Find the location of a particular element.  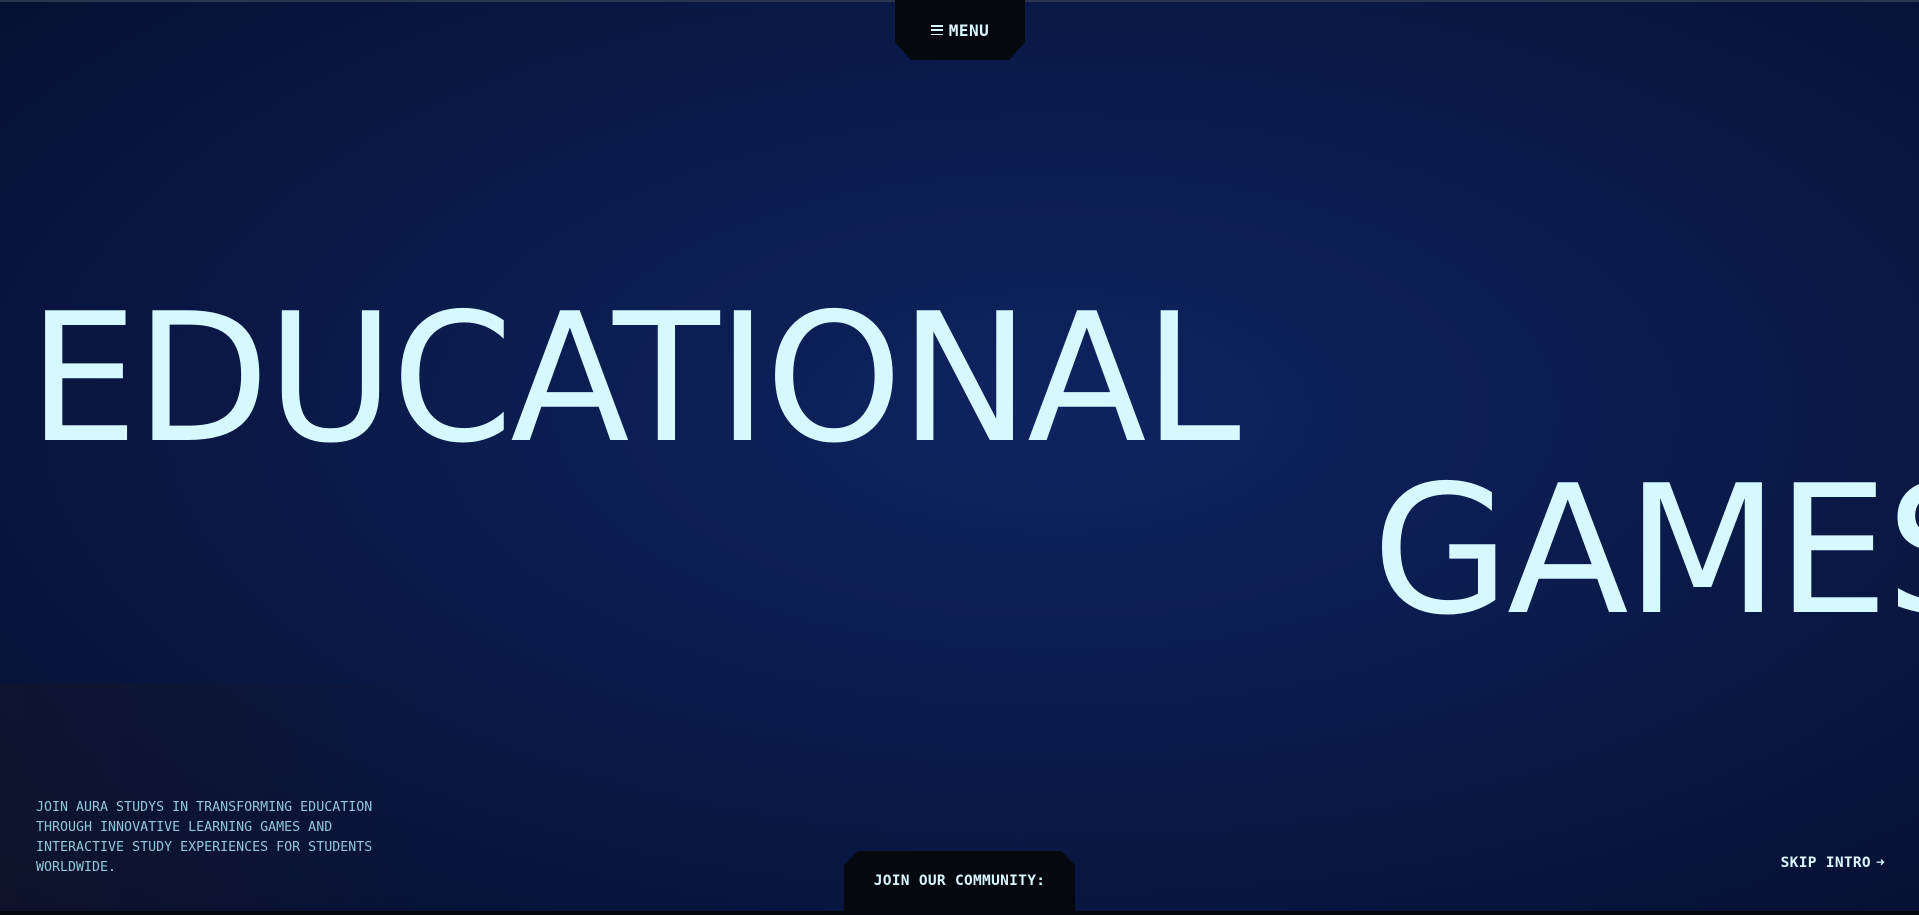

skip-intro-link: SKIP INTRO ➜ is located at coordinates (1833, 863).